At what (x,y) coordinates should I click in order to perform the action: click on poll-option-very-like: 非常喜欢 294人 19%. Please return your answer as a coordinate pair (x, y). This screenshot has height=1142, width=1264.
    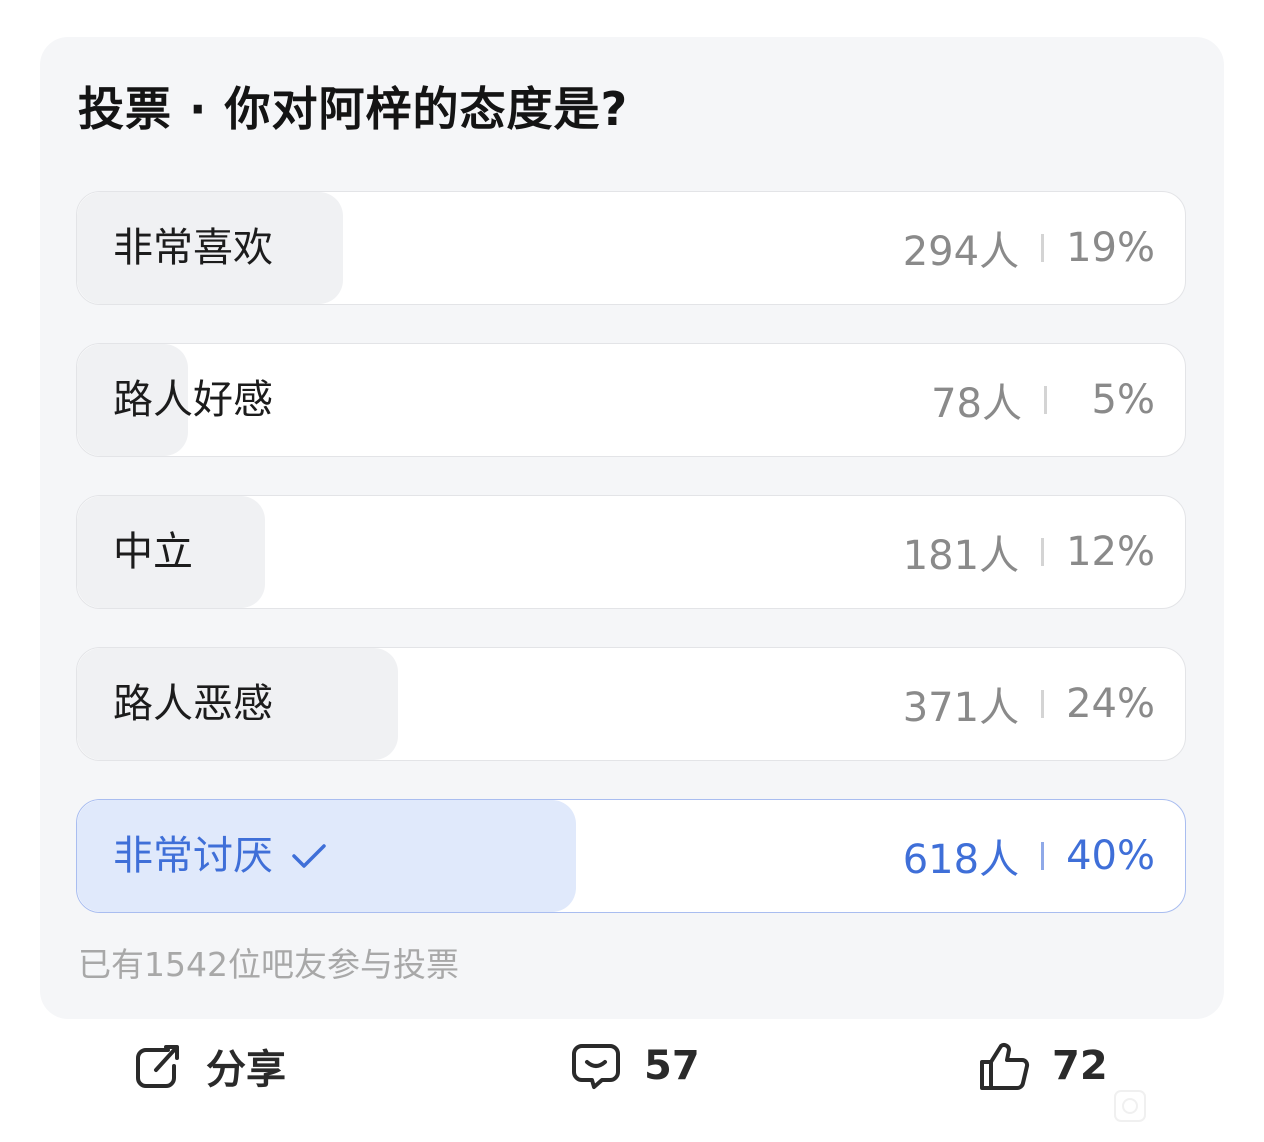
    Looking at the image, I should click on (631, 248).